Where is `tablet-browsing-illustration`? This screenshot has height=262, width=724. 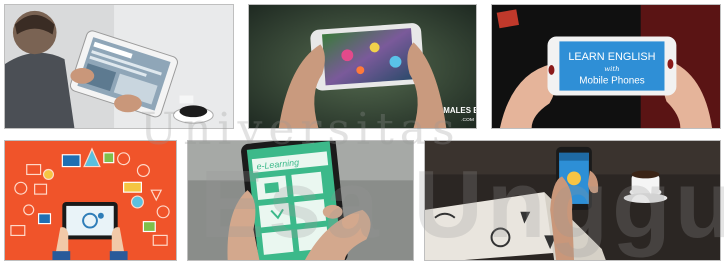
tablet-browsing-illustration is located at coordinates (119, 66).